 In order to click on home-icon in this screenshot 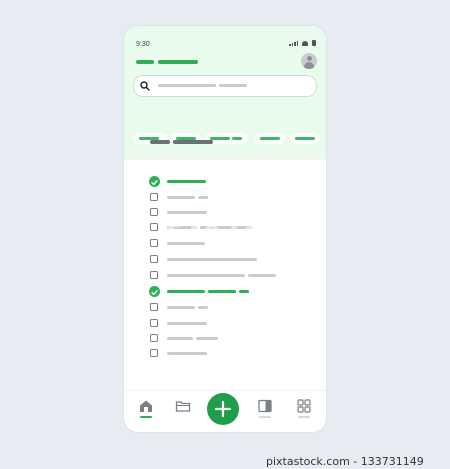, I will do `click(146, 406)`.